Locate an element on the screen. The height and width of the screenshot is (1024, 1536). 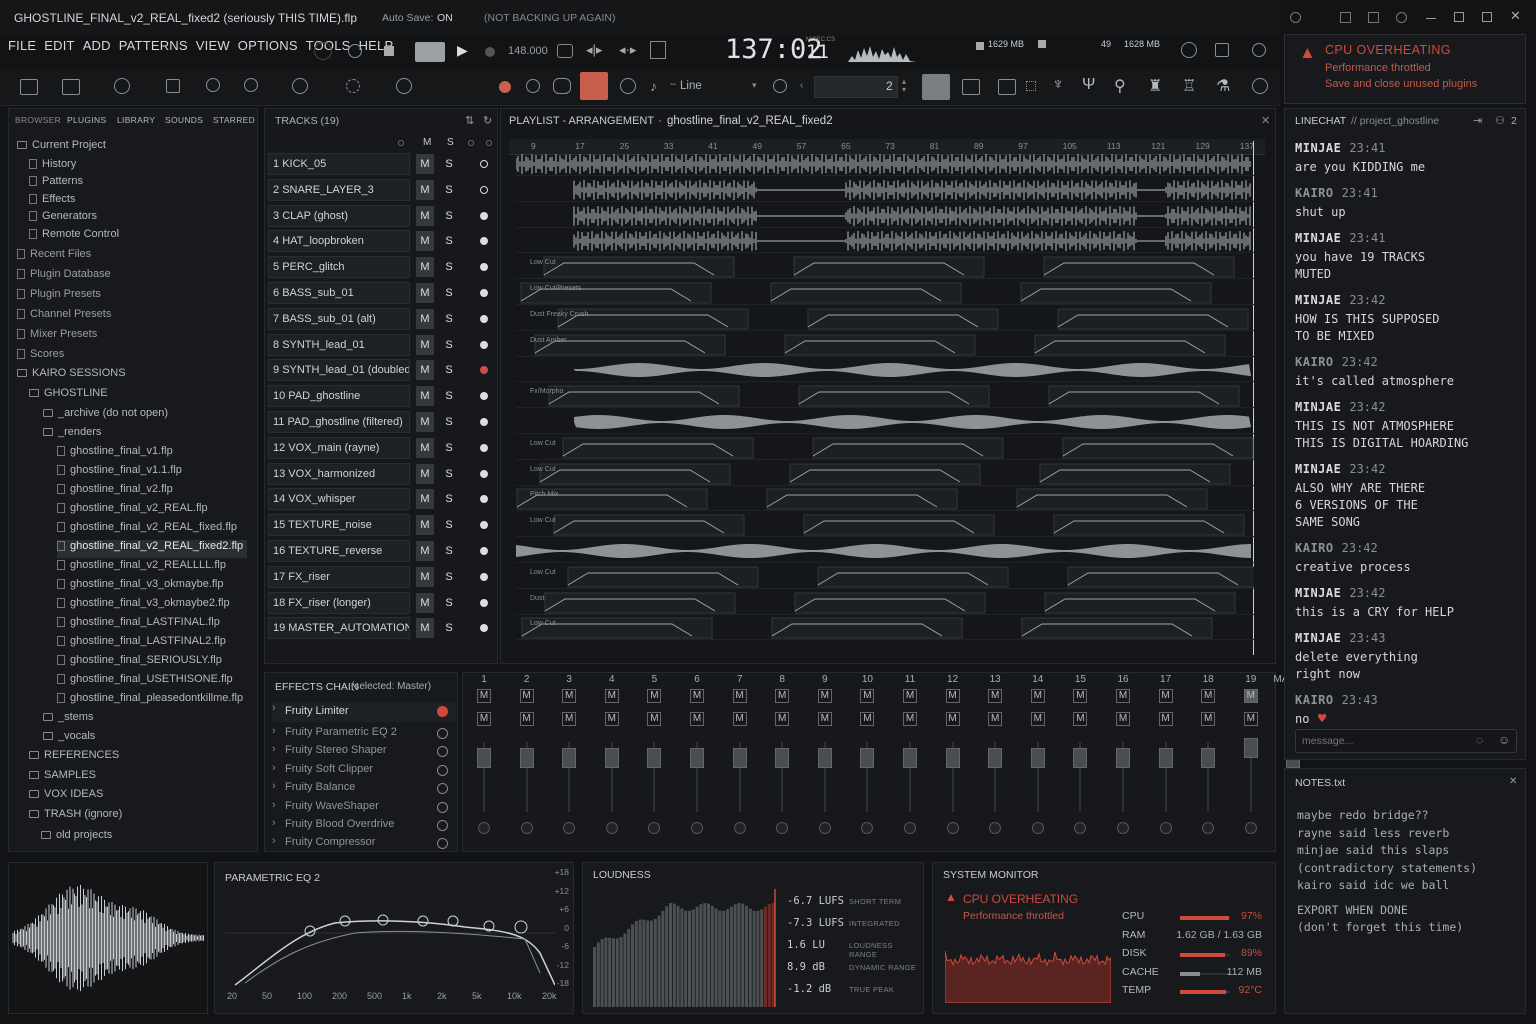
tab-starred: STARRED is located at coordinates (234, 120).